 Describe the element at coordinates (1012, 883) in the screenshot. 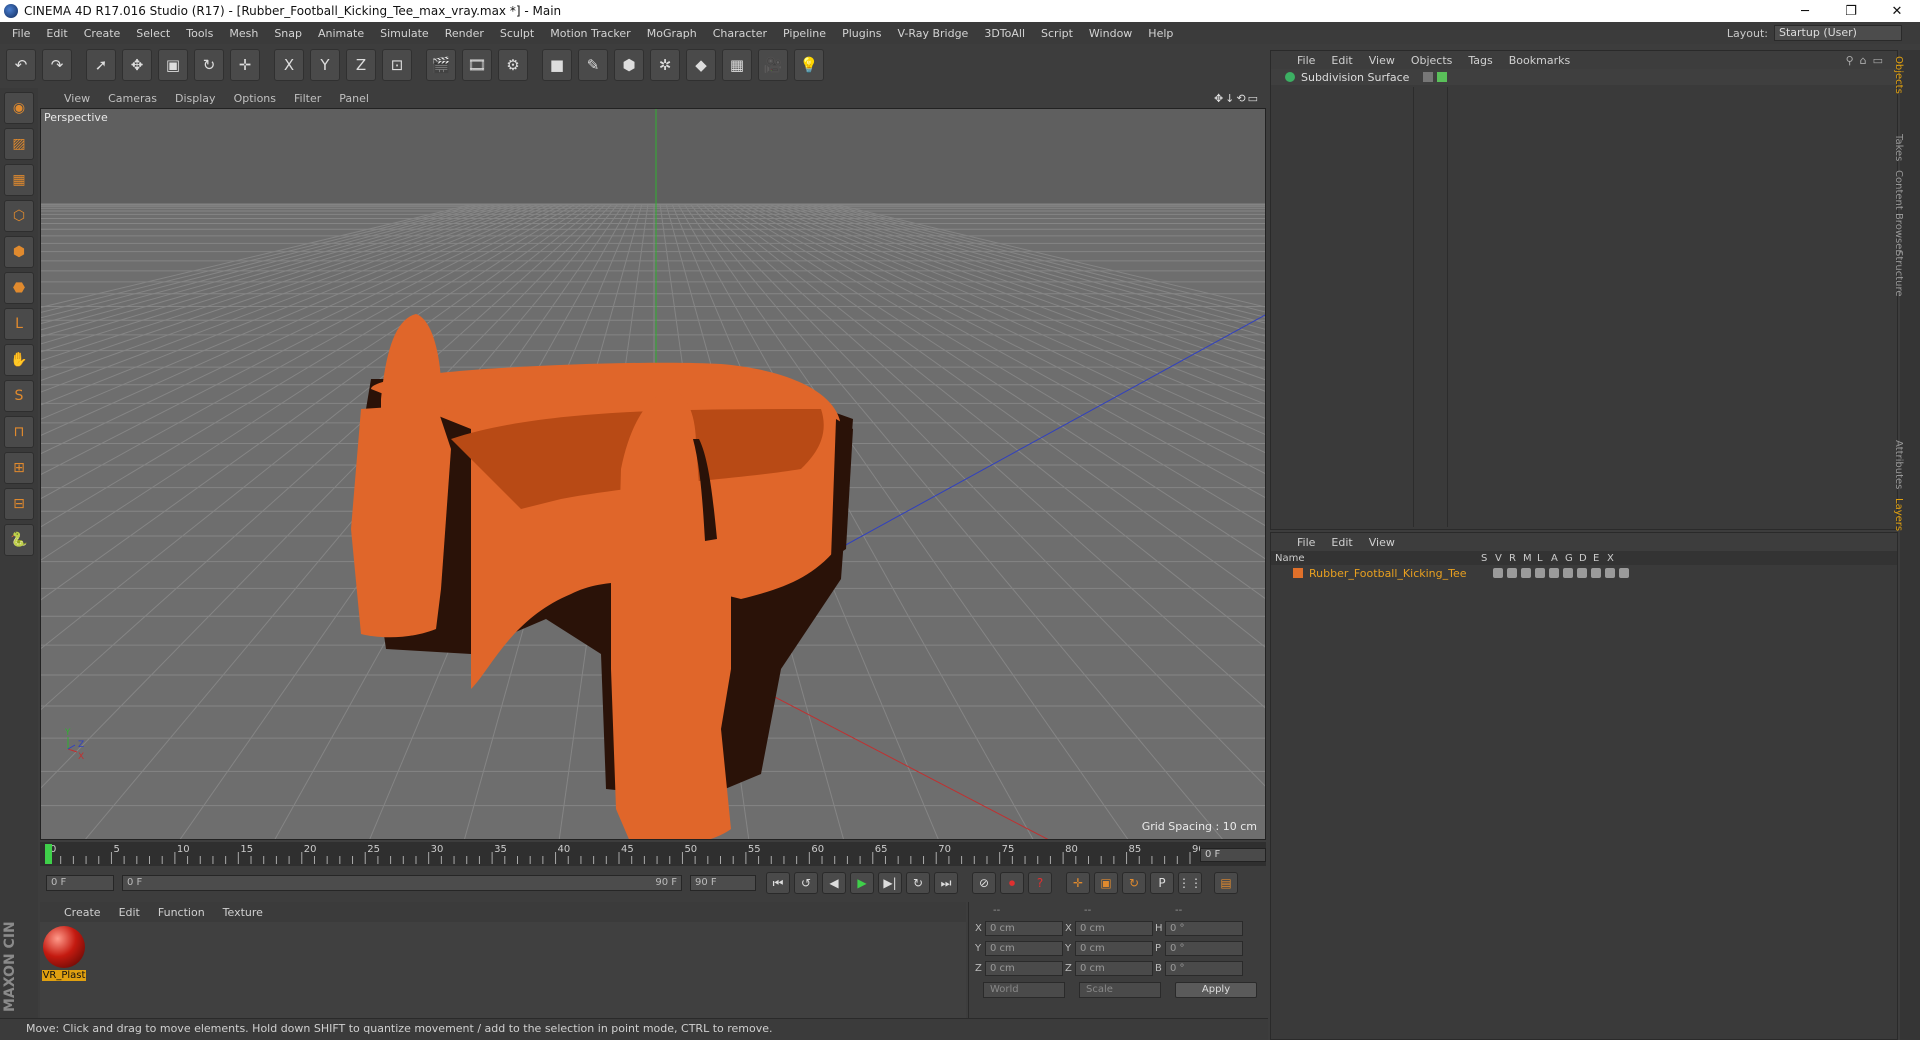

I see `record-icon: ⏺` at that location.